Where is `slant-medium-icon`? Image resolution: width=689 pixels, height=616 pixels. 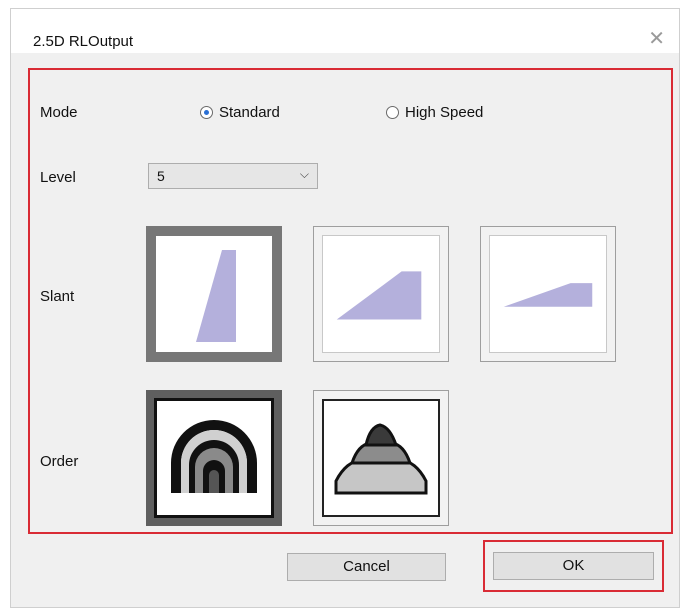 slant-medium-icon is located at coordinates (379, 295).